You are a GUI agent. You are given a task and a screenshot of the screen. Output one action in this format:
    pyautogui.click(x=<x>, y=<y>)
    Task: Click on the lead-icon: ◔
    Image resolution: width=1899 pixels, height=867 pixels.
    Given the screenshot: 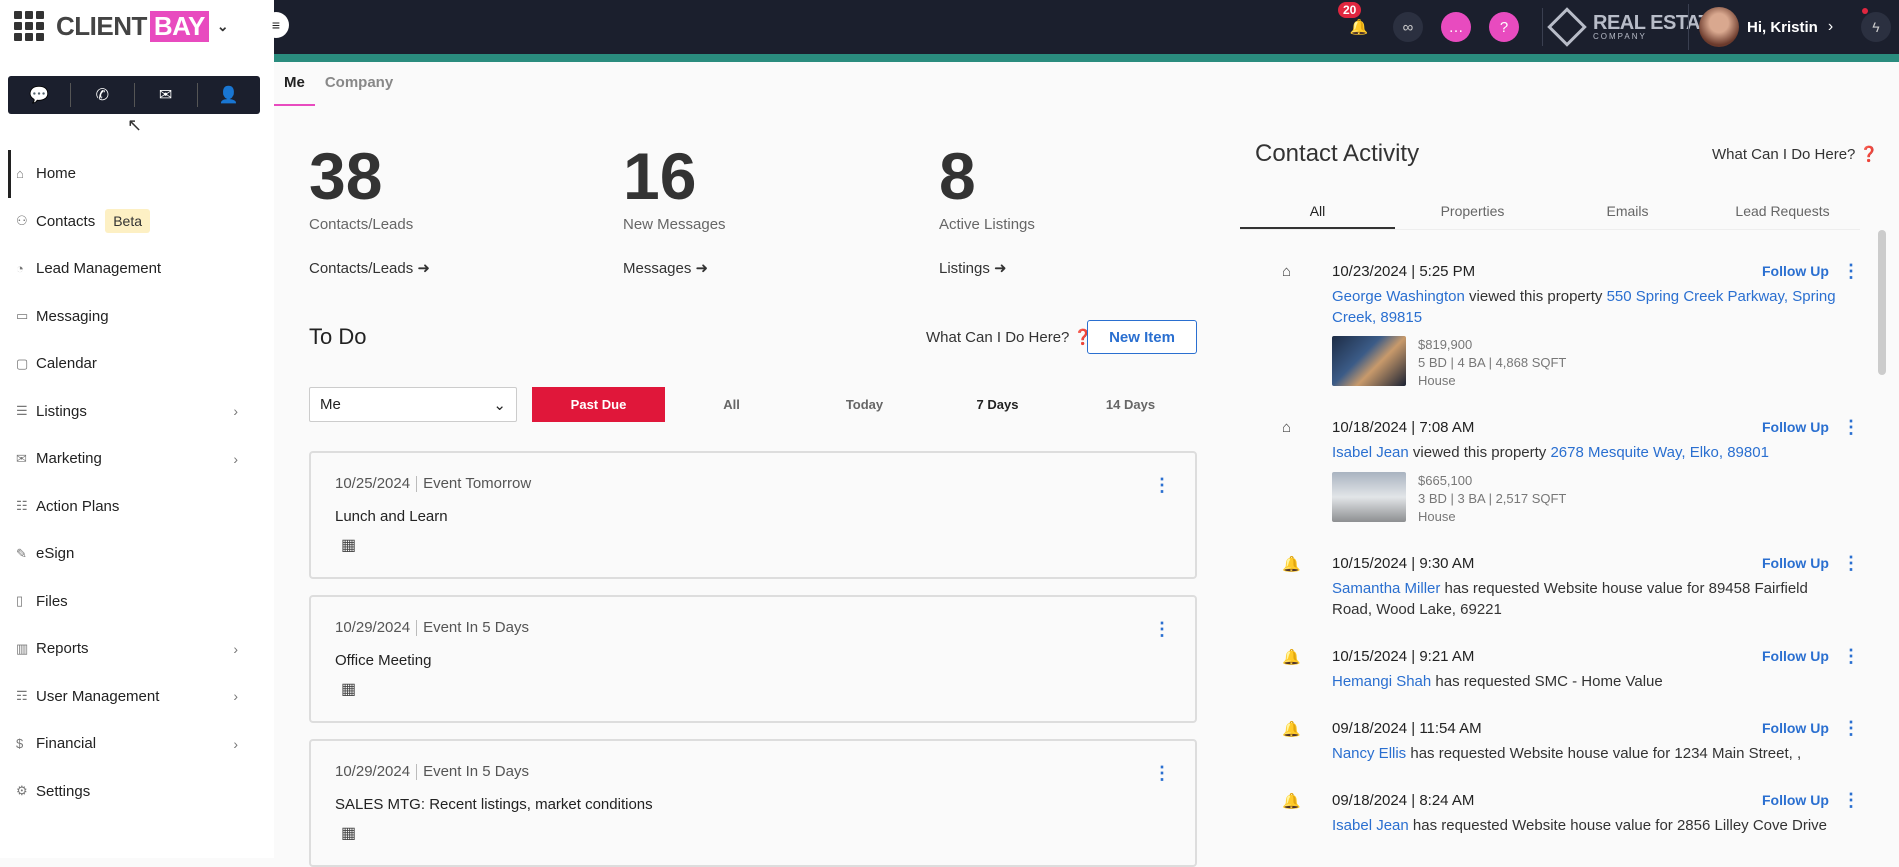 What is the action you would take?
    pyautogui.click(x=20, y=269)
    